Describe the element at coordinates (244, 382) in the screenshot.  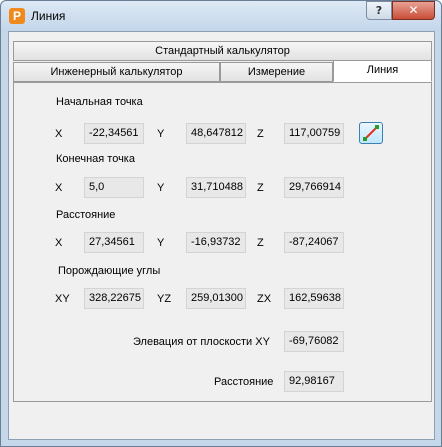
I see `total-distance-label: Расстояние` at that location.